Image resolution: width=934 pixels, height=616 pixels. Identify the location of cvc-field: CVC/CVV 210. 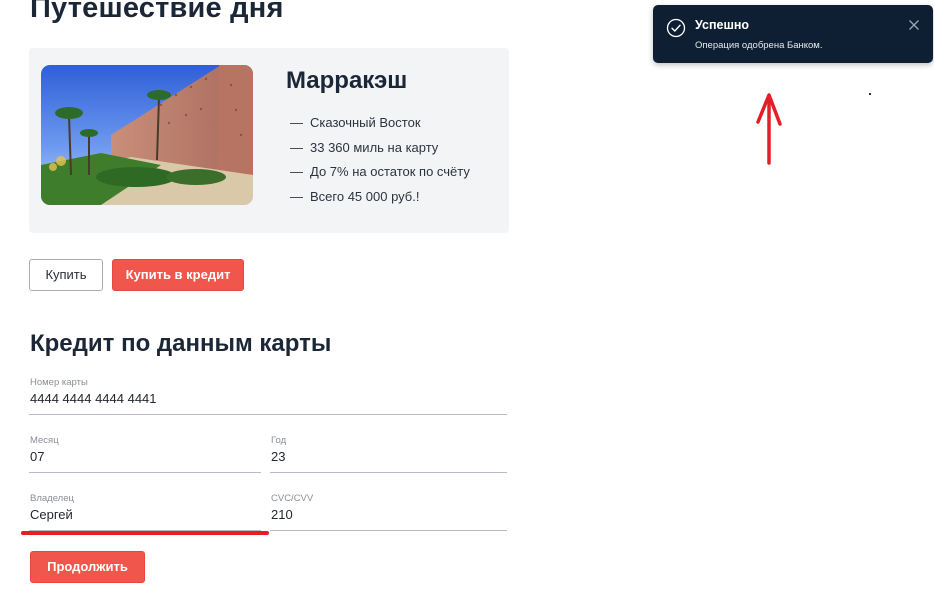
(388, 512).